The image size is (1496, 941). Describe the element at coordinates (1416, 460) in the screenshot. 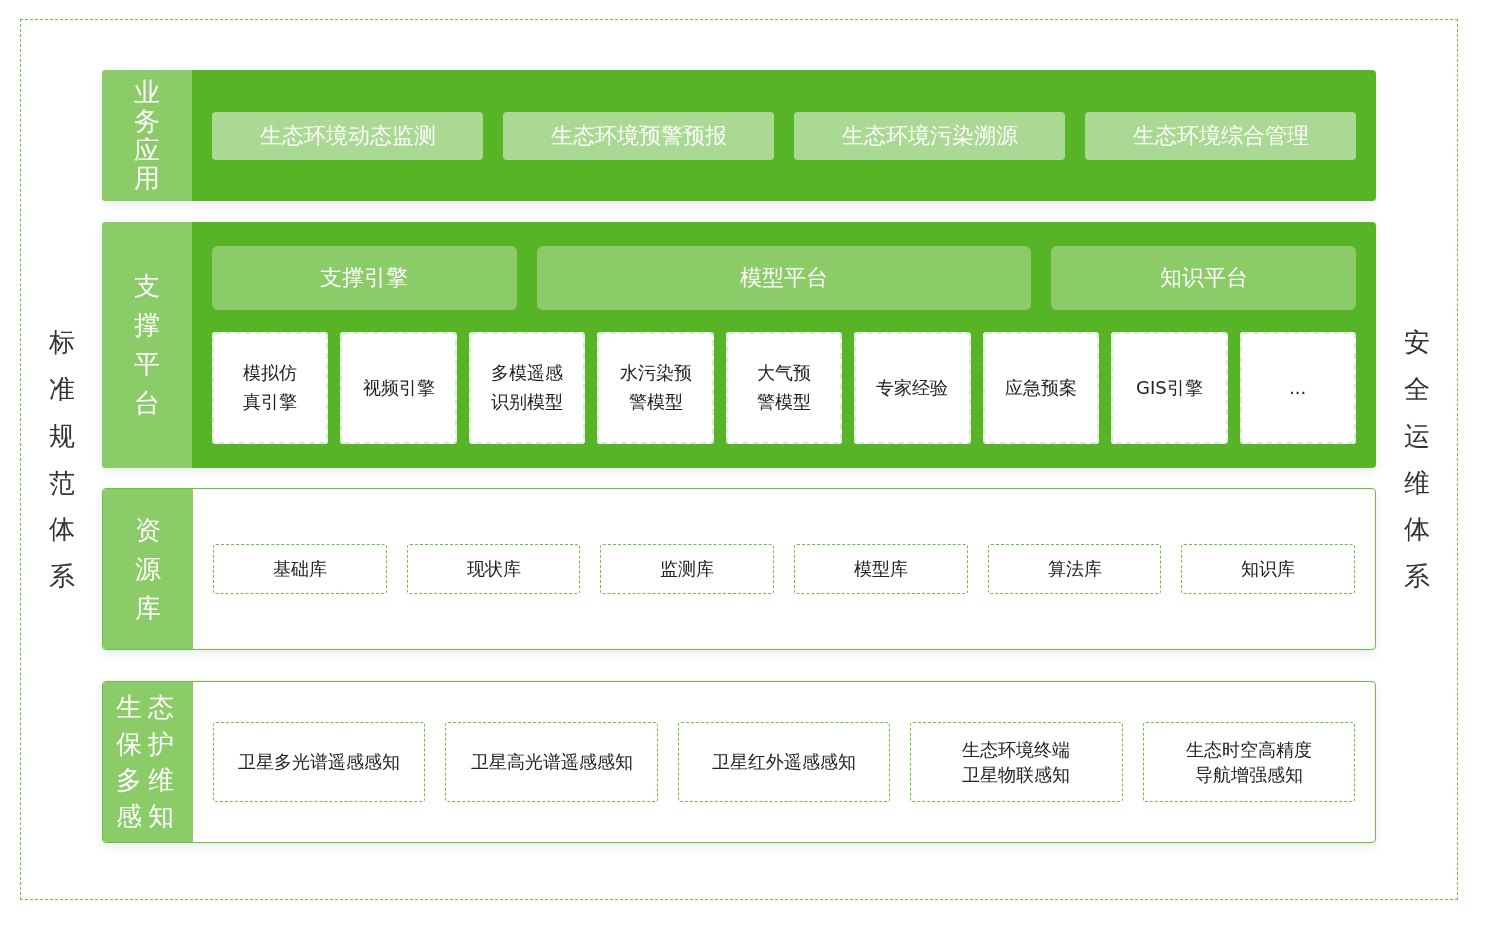

I see `side-label: 安全运维体系` at that location.